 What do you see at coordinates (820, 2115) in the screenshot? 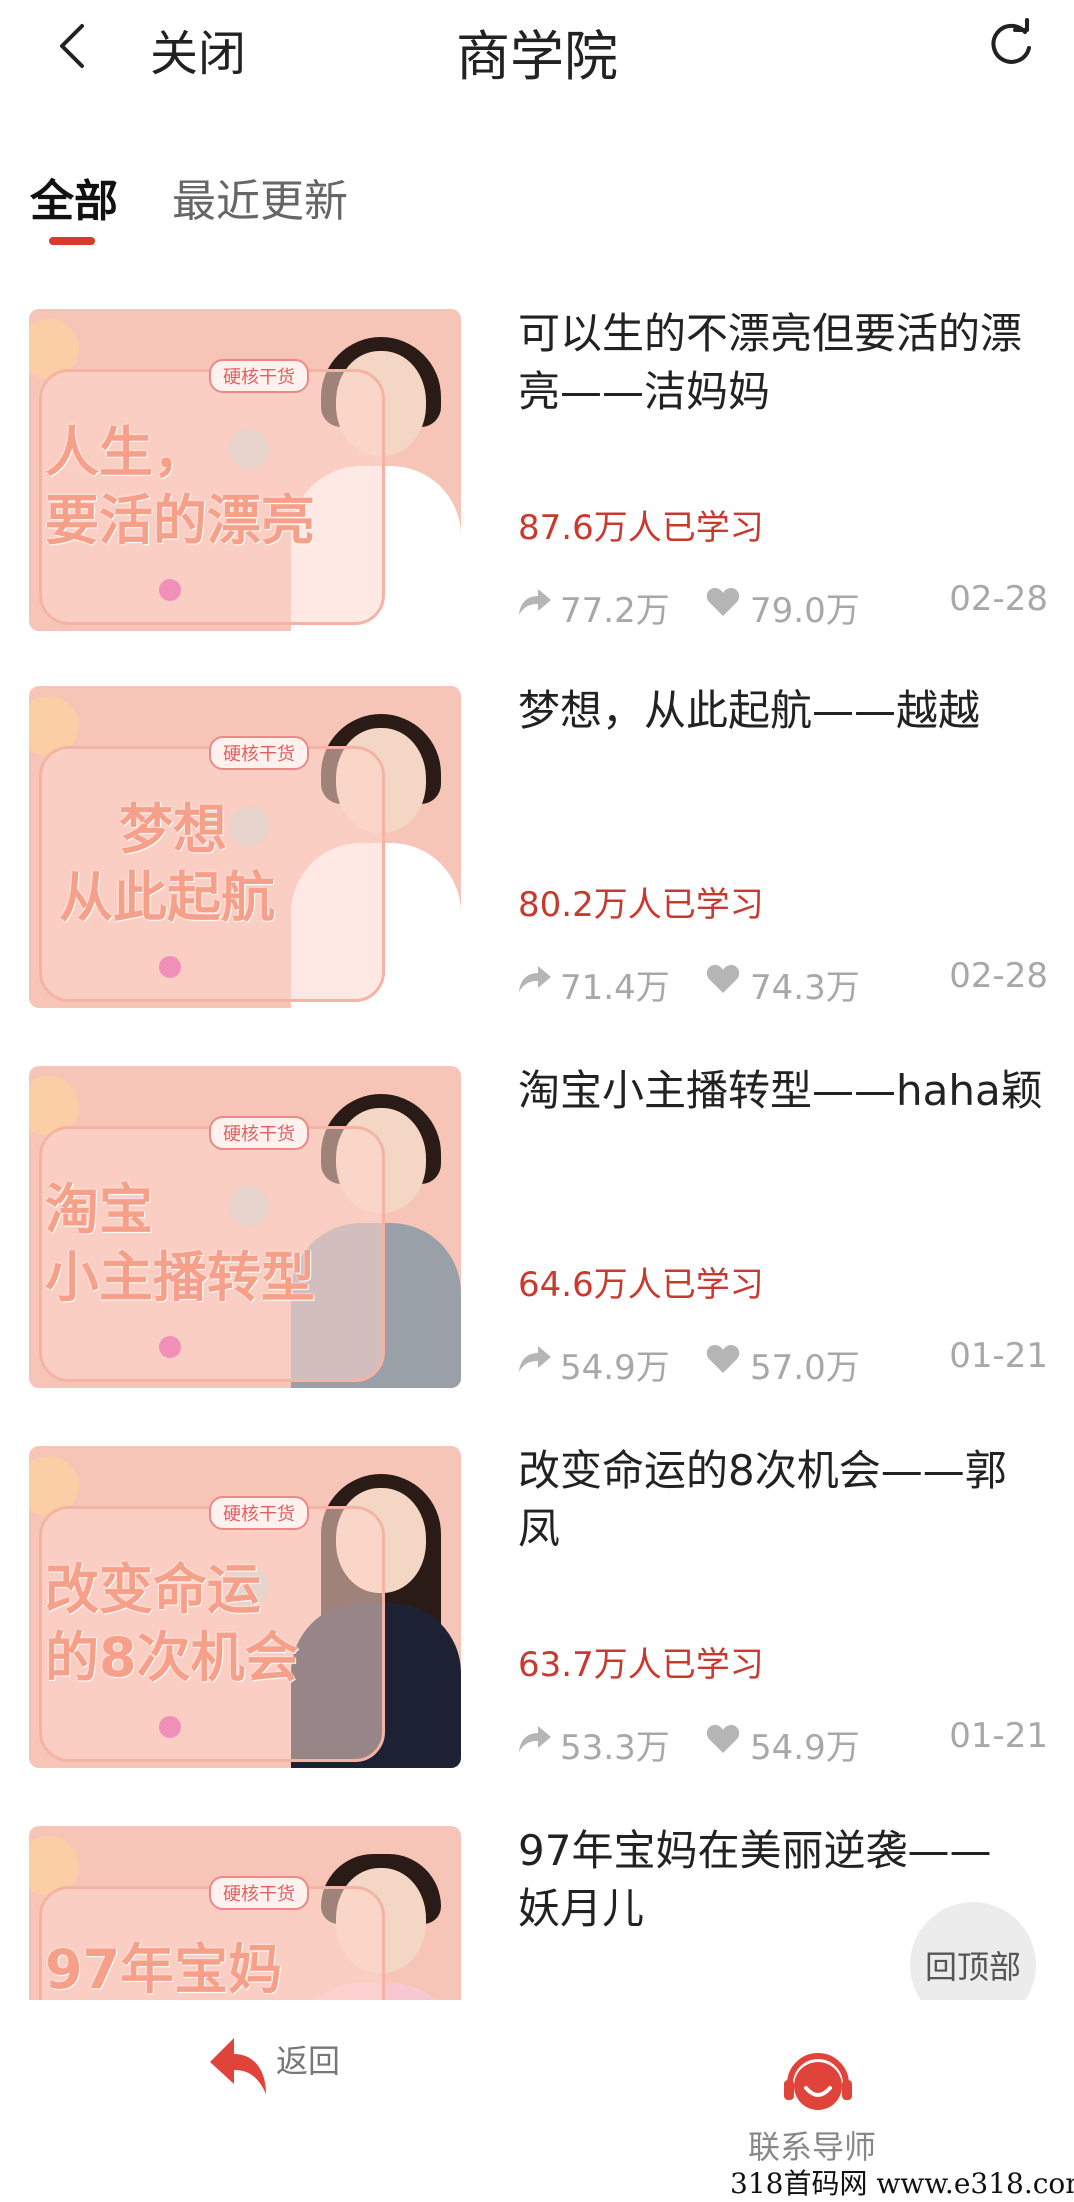
I see `contact-mentor-button: 联系导师` at bounding box center [820, 2115].